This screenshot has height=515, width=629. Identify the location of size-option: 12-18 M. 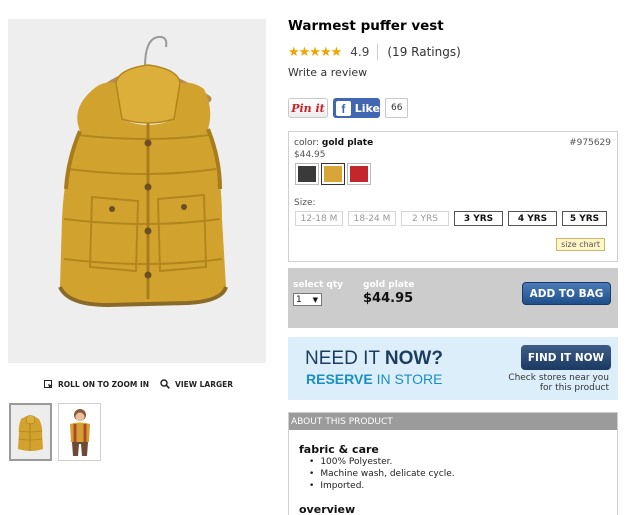
(319, 218).